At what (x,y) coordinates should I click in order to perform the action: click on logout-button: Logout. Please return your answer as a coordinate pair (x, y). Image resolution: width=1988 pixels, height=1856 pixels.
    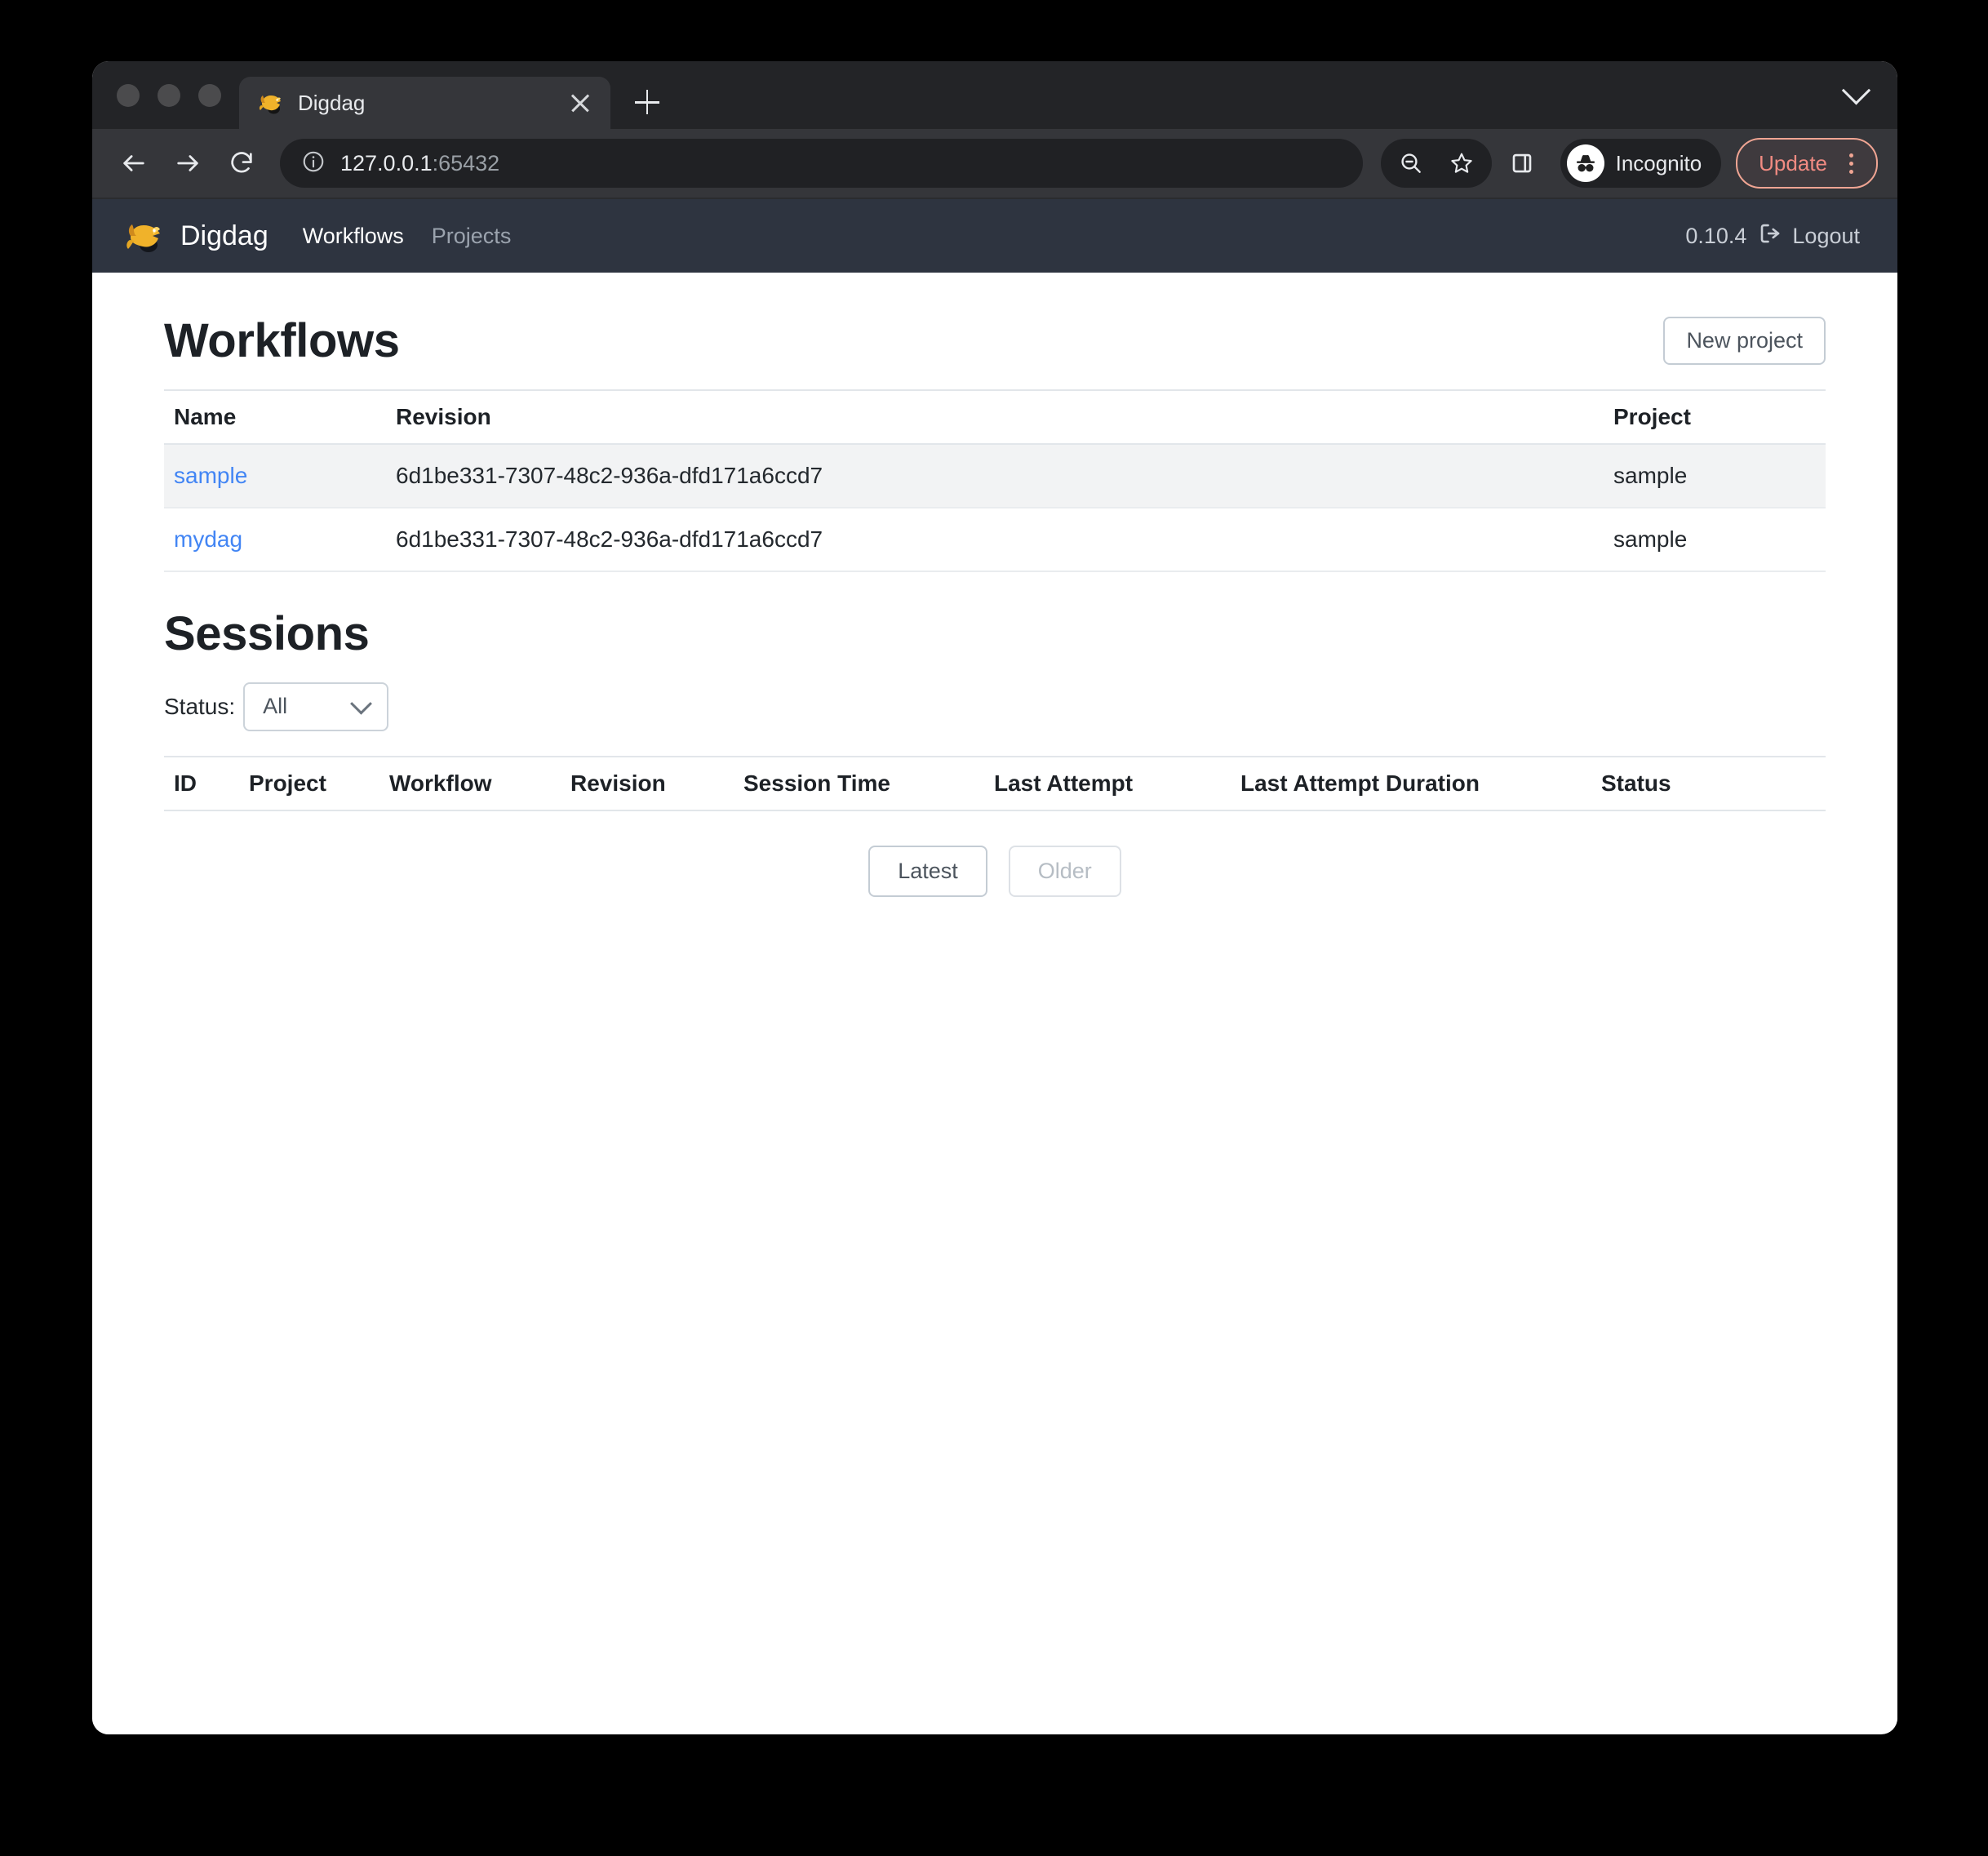
    Looking at the image, I should click on (1809, 236).